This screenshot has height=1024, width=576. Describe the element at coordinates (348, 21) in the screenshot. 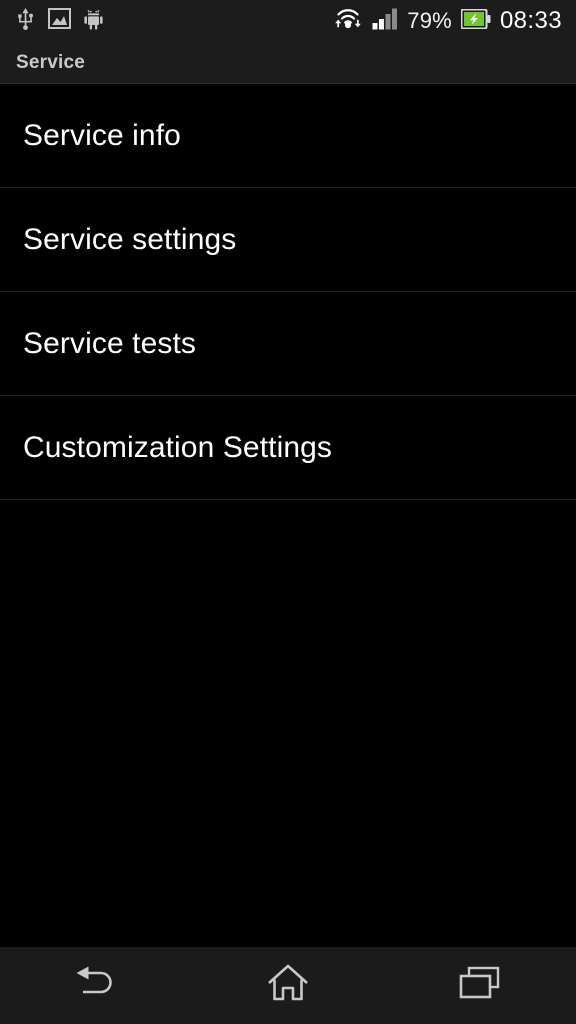

I see `wifi-transfer-icon` at that location.